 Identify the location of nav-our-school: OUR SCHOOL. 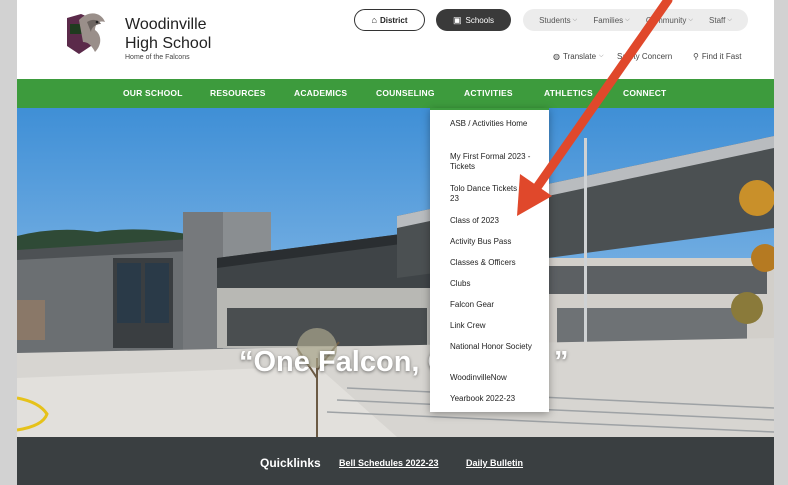
(153, 93).